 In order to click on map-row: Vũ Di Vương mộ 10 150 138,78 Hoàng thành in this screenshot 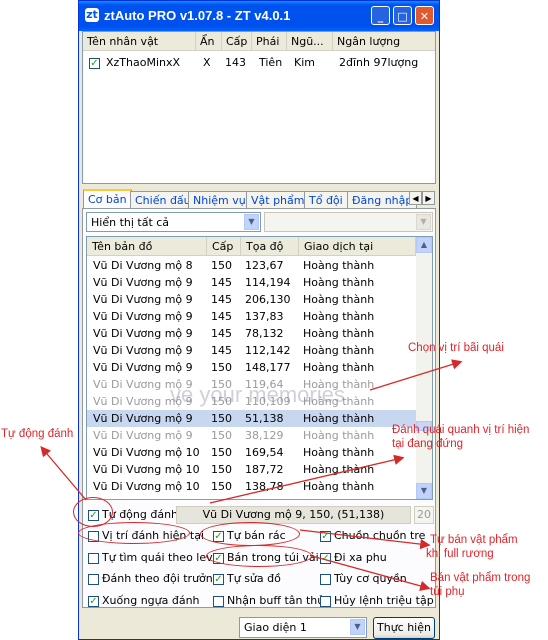, I will do `click(252, 486)`.